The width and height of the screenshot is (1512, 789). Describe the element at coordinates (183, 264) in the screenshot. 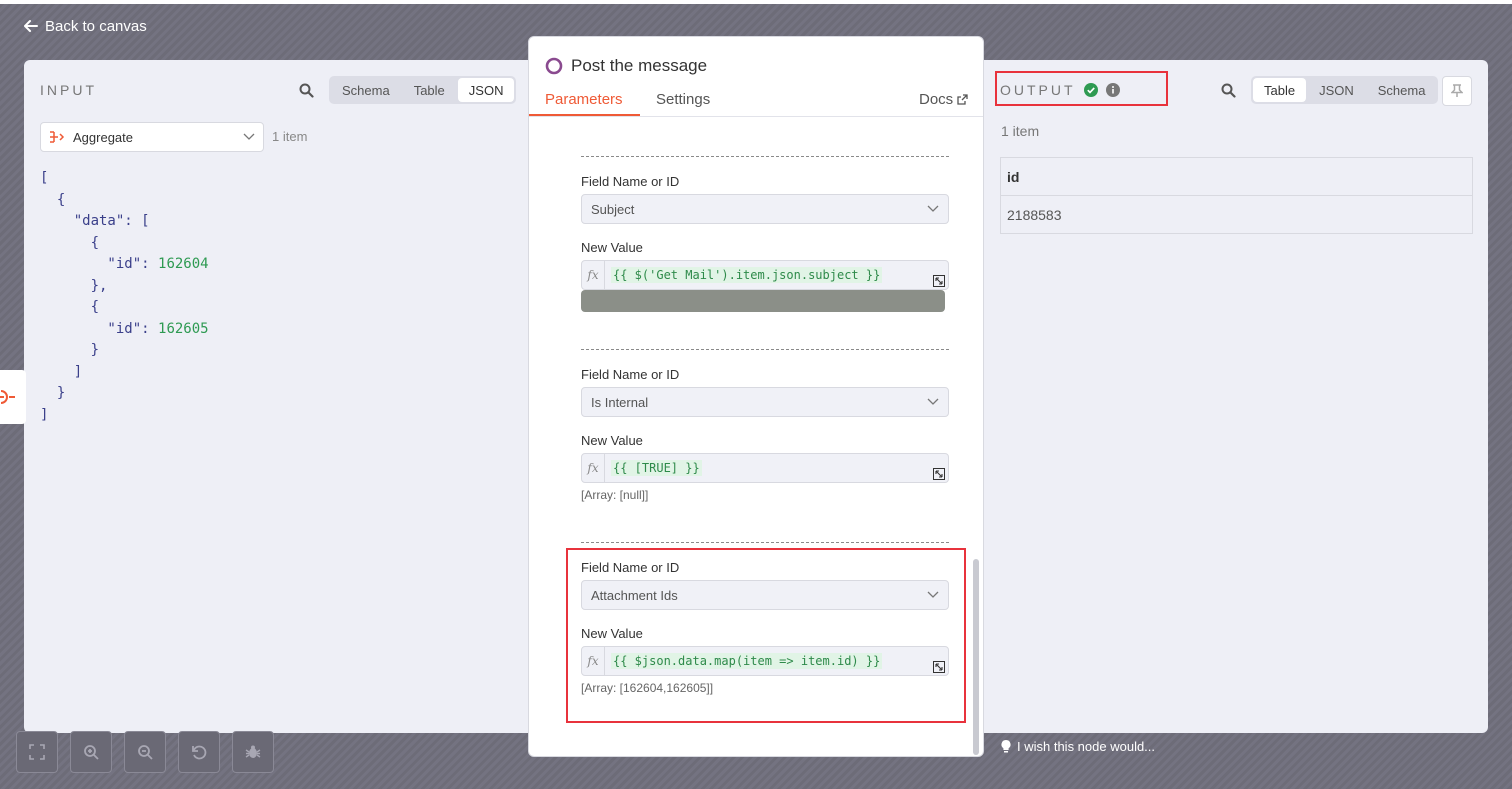

I see `json-number: 162604` at that location.